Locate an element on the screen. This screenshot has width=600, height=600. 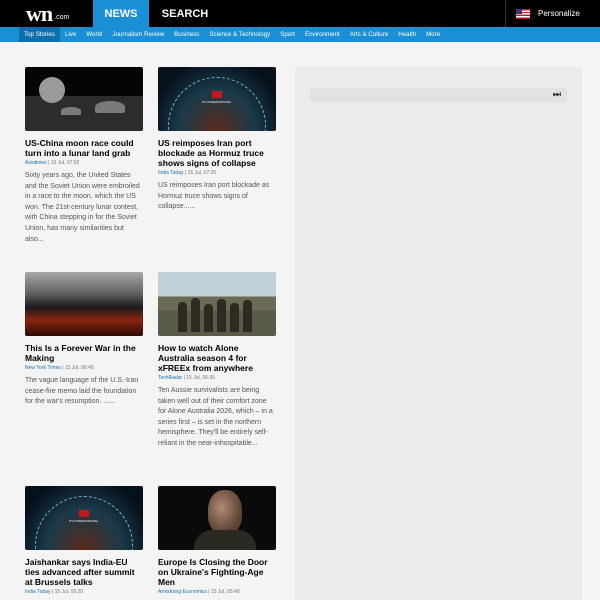
personalize-label: Personalize is located at coordinates (559, 13).